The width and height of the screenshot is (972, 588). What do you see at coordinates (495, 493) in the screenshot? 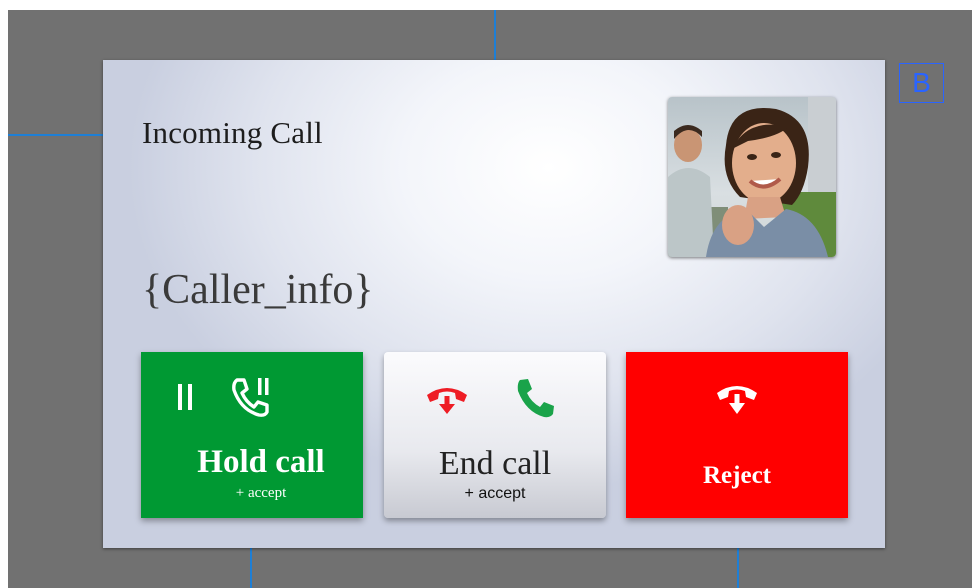
I see `end-call-sublabel: + accept` at bounding box center [495, 493].